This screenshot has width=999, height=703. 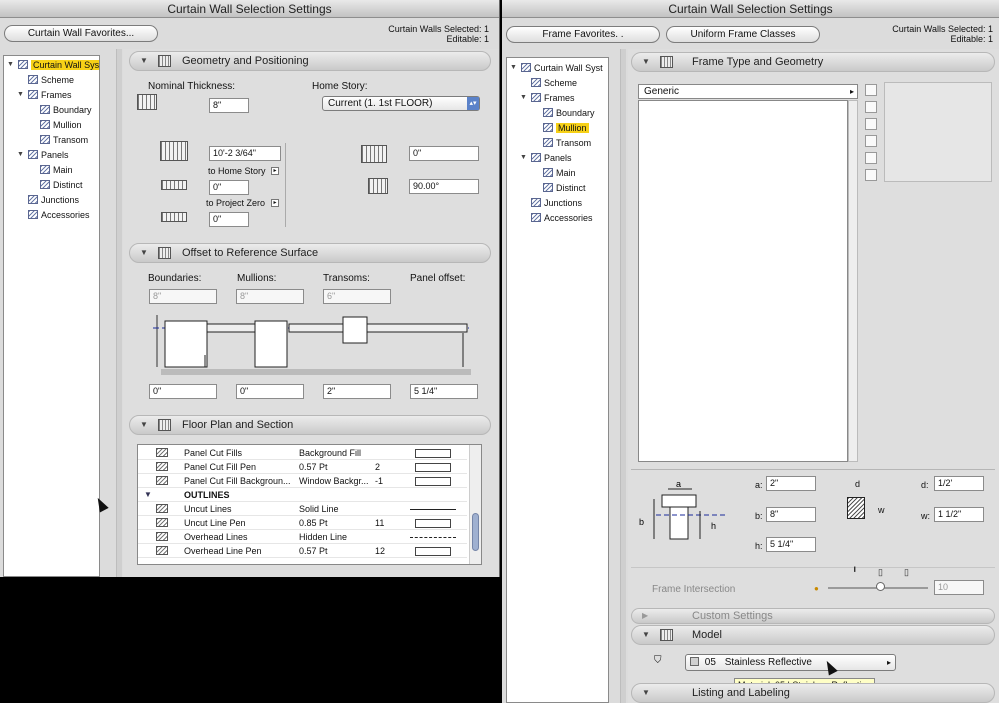 I want to click on dim-h-input: 5 1/4", so click(x=791, y=544).